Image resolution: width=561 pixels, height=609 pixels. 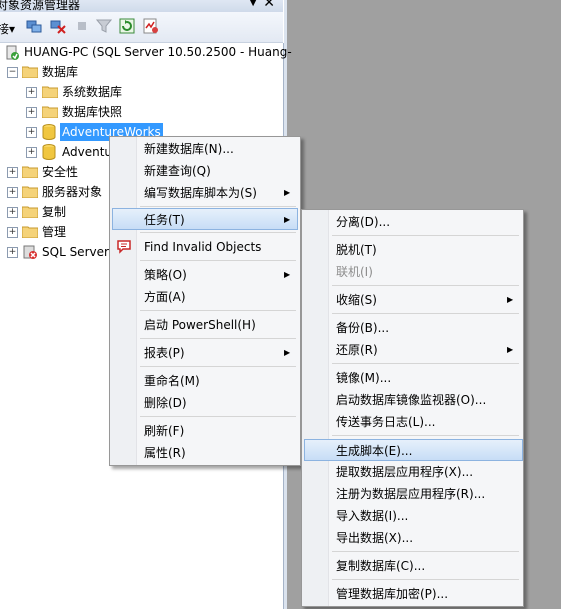 I want to click on menu-item-take-offline: 脱机(T), so click(x=412, y=250).